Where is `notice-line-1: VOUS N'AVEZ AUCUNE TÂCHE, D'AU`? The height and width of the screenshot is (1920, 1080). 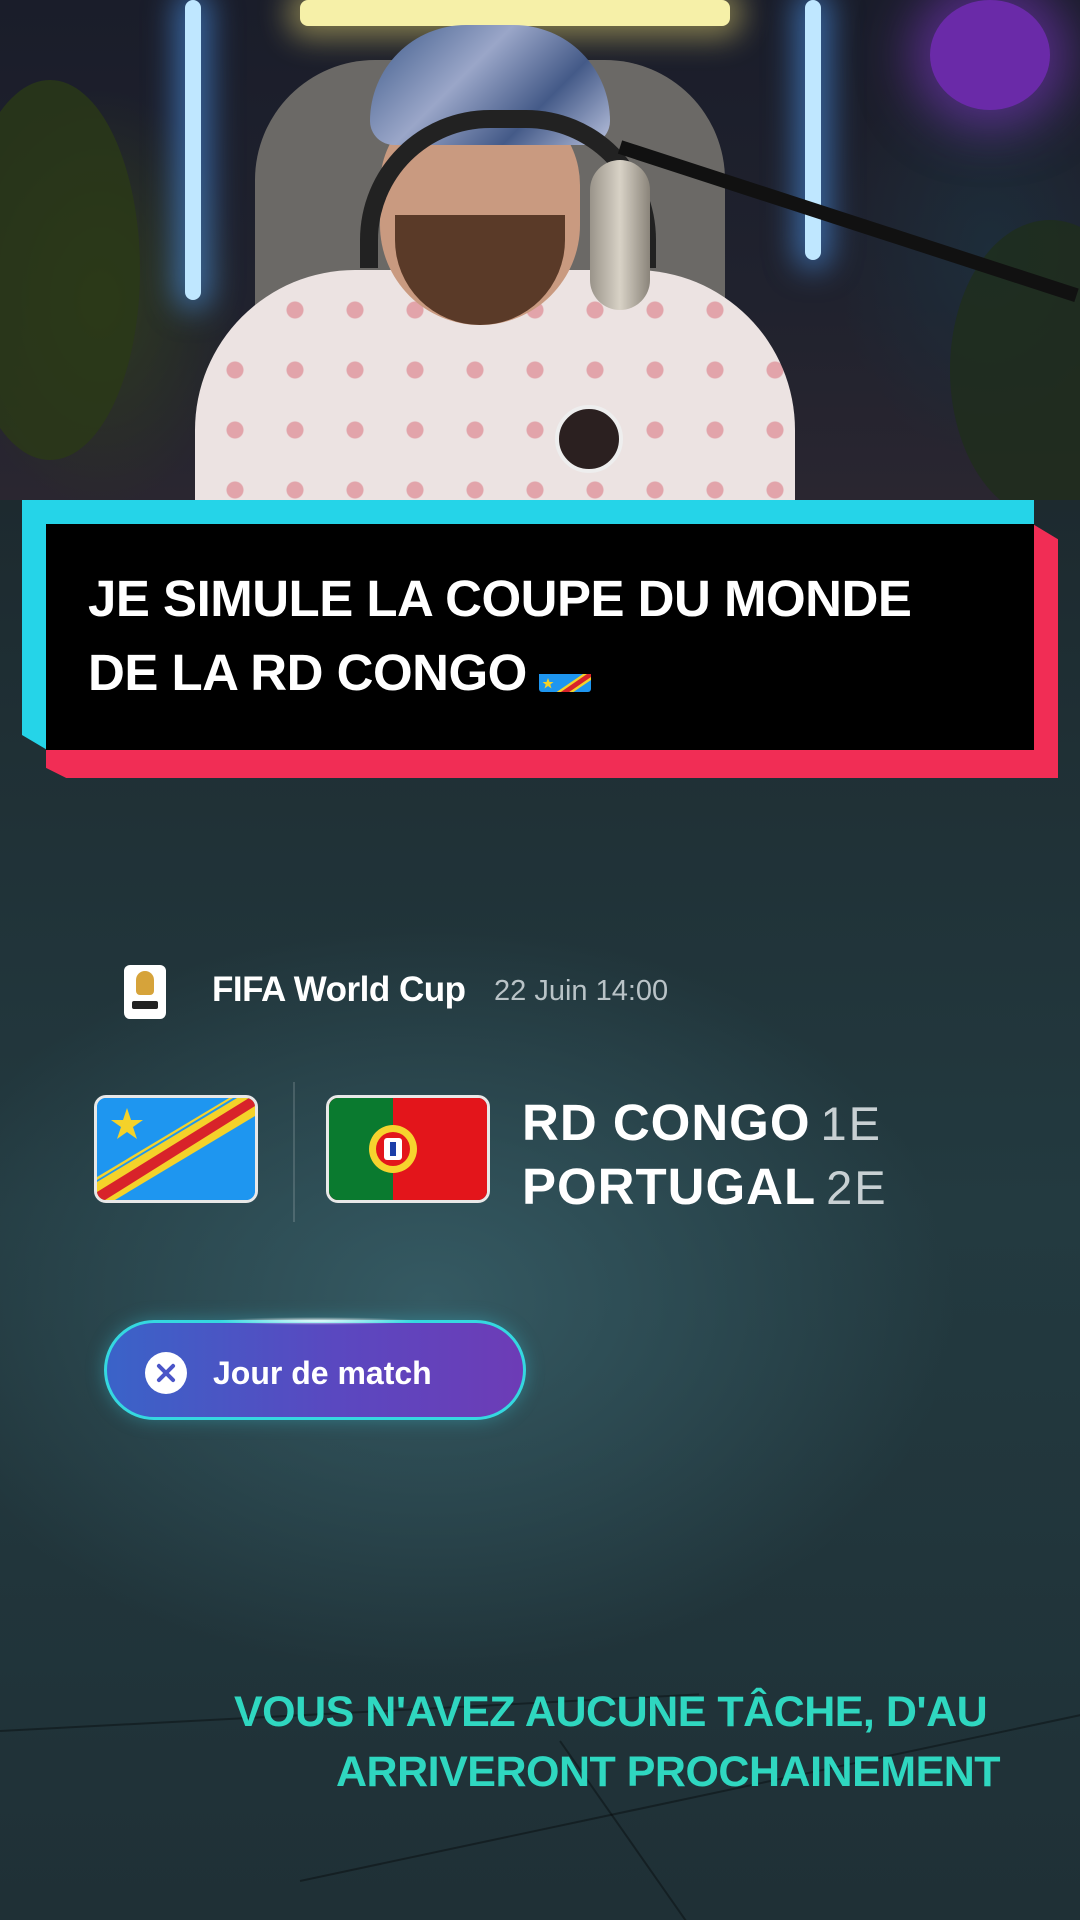
notice-line-1: VOUS N'AVEZ AUCUNE TÂCHE, D'AU is located at coordinates (611, 1712).